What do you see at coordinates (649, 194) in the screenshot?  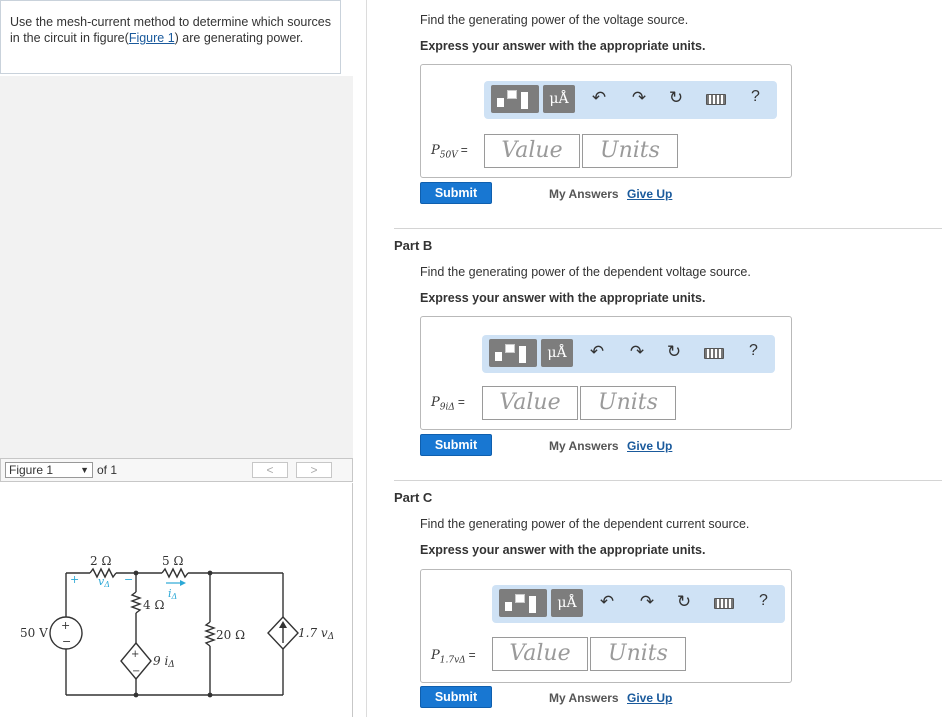 I see `part-a-give-up-link: Give Up` at bounding box center [649, 194].